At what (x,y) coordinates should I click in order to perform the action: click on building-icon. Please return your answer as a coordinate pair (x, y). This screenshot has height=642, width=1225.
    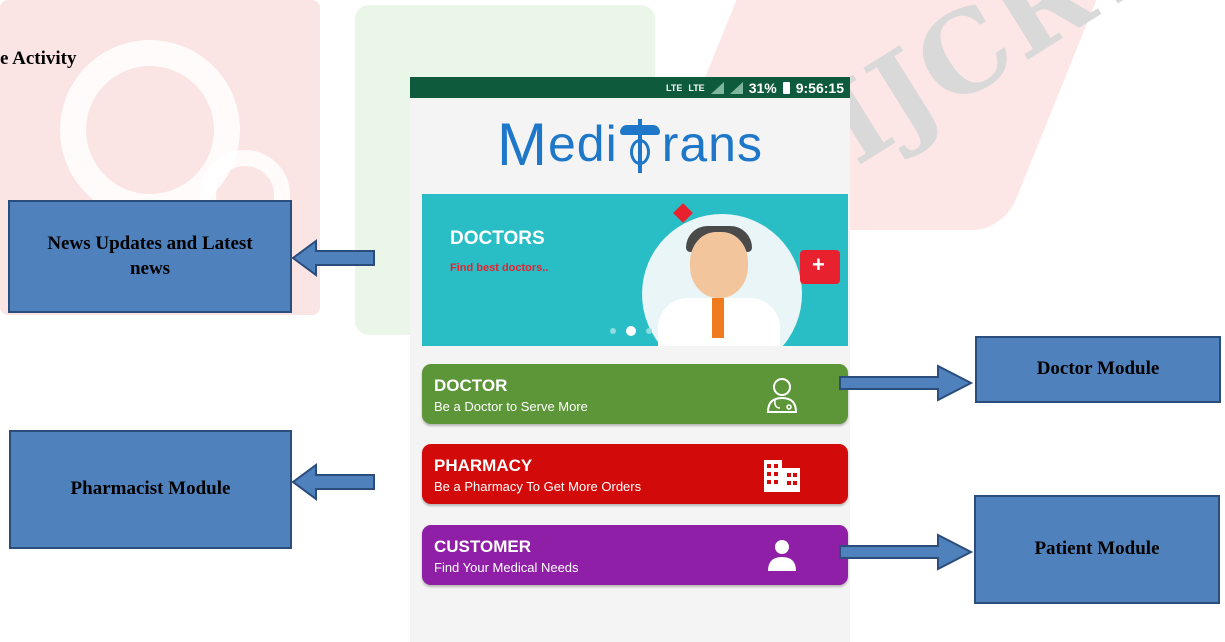
    Looking at the image, I should click on (782, 476).